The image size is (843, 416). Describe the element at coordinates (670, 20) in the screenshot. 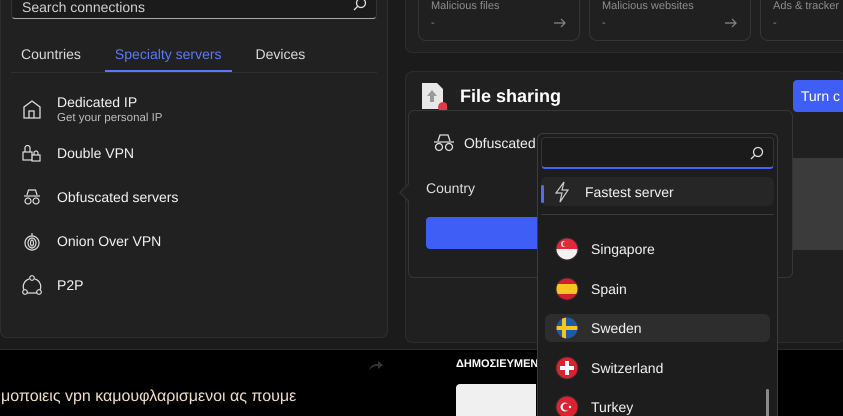

I see `stat-card: Malicious websites -` at that location.